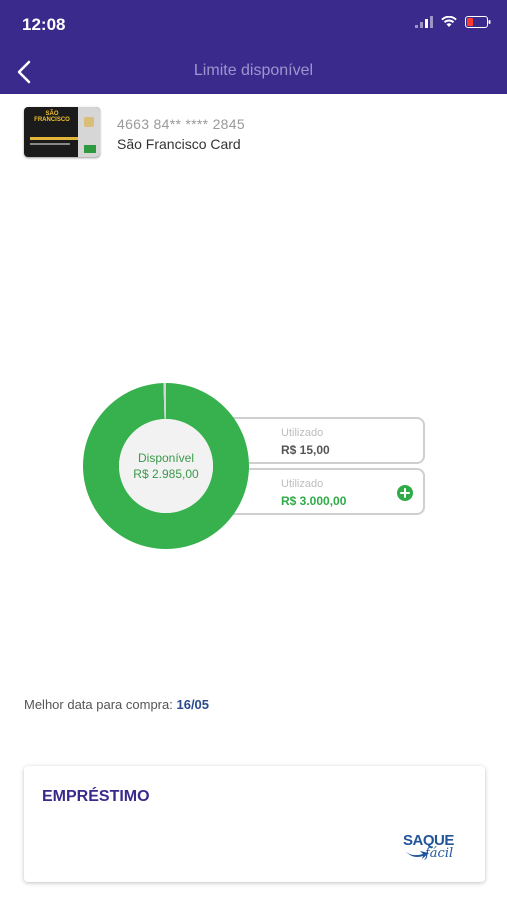  What do you see at coordinates (253, 25) in the screenshot?
I see `status-bar: 12:08` at bounding box center [253, 25].